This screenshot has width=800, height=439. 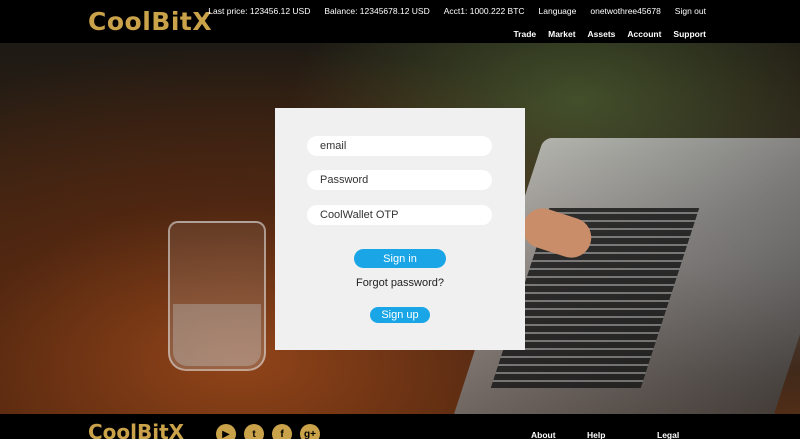 I want to click on email-field, so click(x=399, y=146).